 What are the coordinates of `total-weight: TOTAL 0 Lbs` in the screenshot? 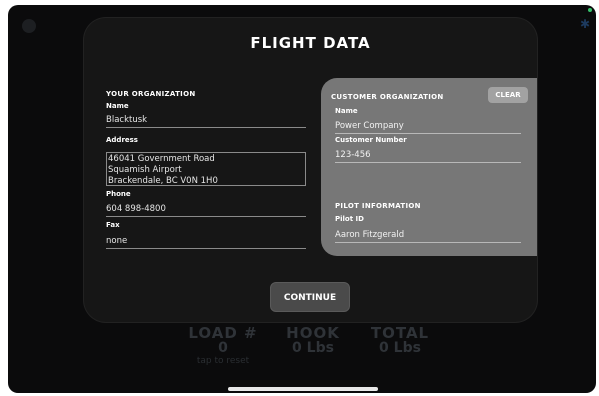 It's located at (400, 340).